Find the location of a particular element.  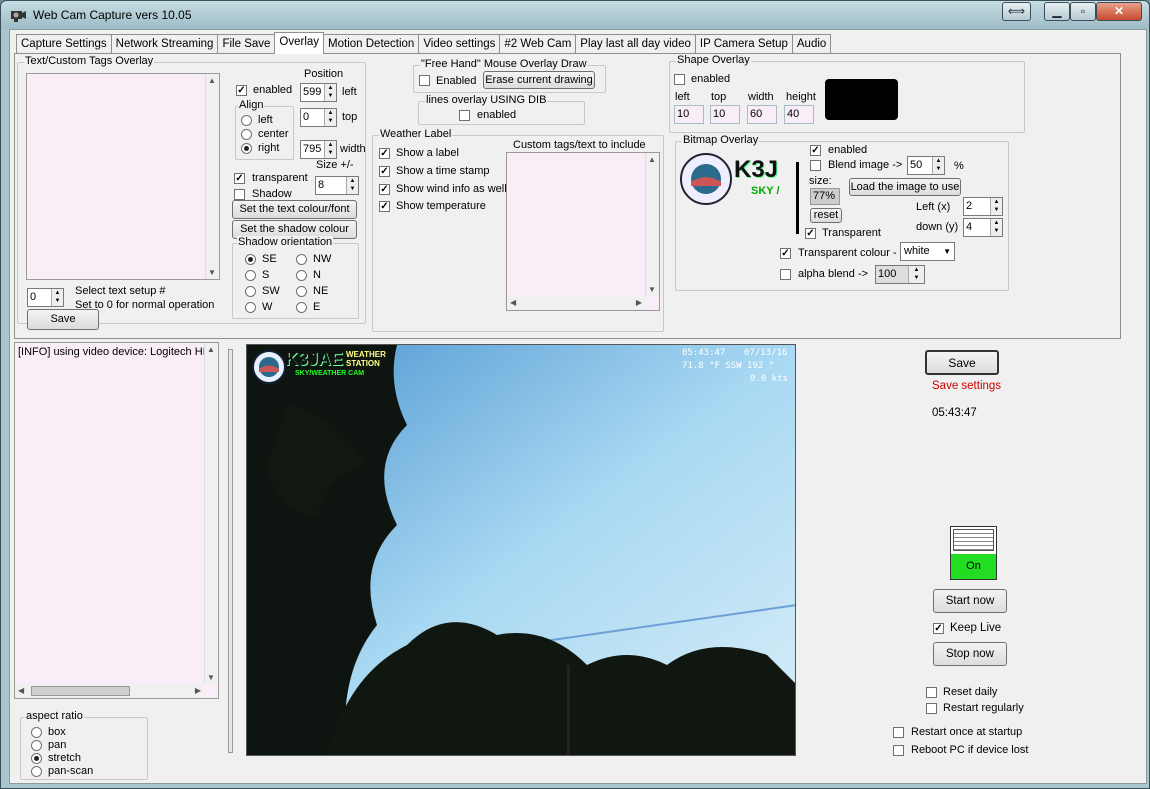

width-spinner: 795 ▲ ▼ is located at coordinates (318, 149).